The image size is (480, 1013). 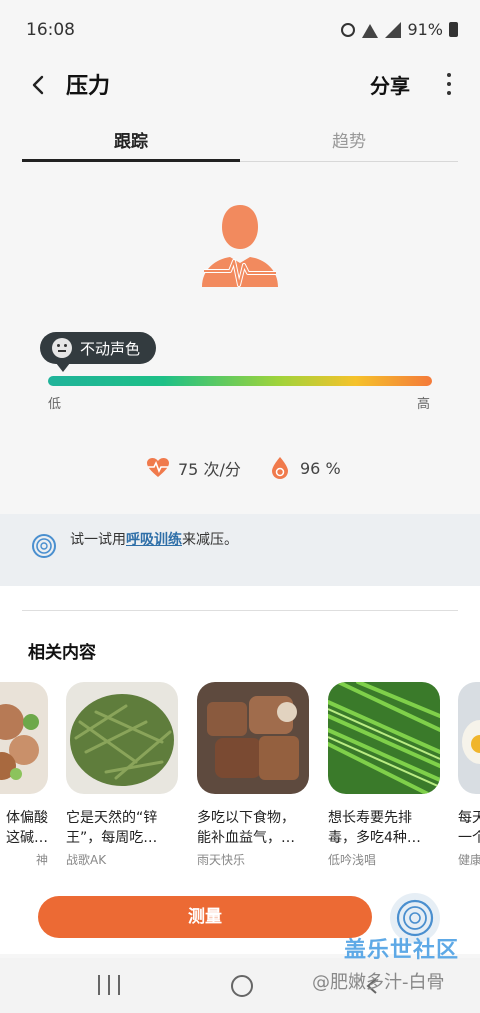 What do you see at coordinates (240, 550) in the screenshot?
I see `breathing-tip-banner: 试一试用呼吸训练来减压。` at bounding box center [240, 550].